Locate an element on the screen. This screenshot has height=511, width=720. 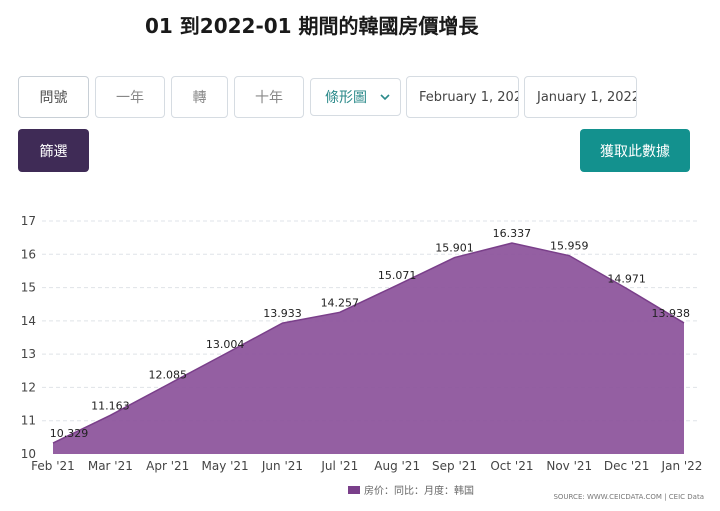
data-label: 11.163 is located at coordinates (110, 405).